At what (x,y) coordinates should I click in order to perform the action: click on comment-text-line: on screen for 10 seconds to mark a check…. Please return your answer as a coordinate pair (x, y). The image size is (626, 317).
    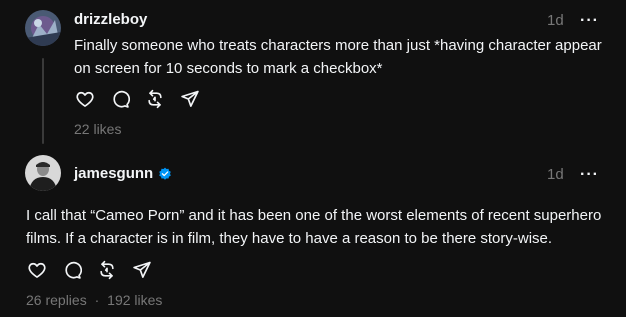
    Looking at the image, I should click on (228, 68).